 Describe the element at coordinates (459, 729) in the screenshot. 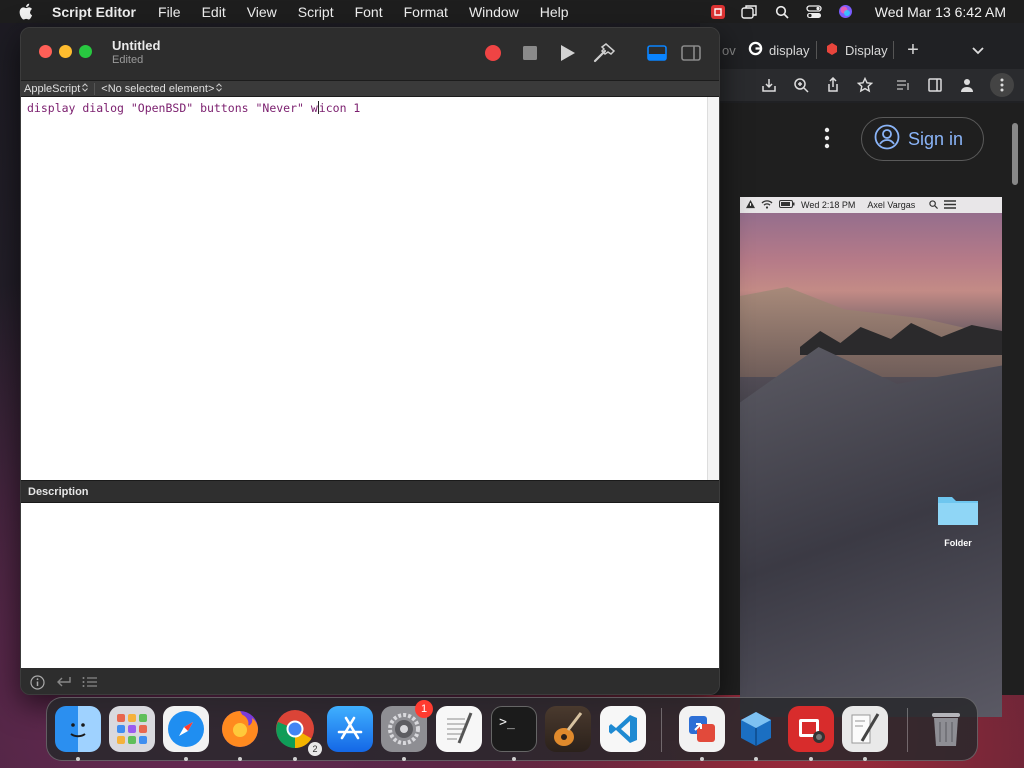

I see `textedit-icon` at that location.